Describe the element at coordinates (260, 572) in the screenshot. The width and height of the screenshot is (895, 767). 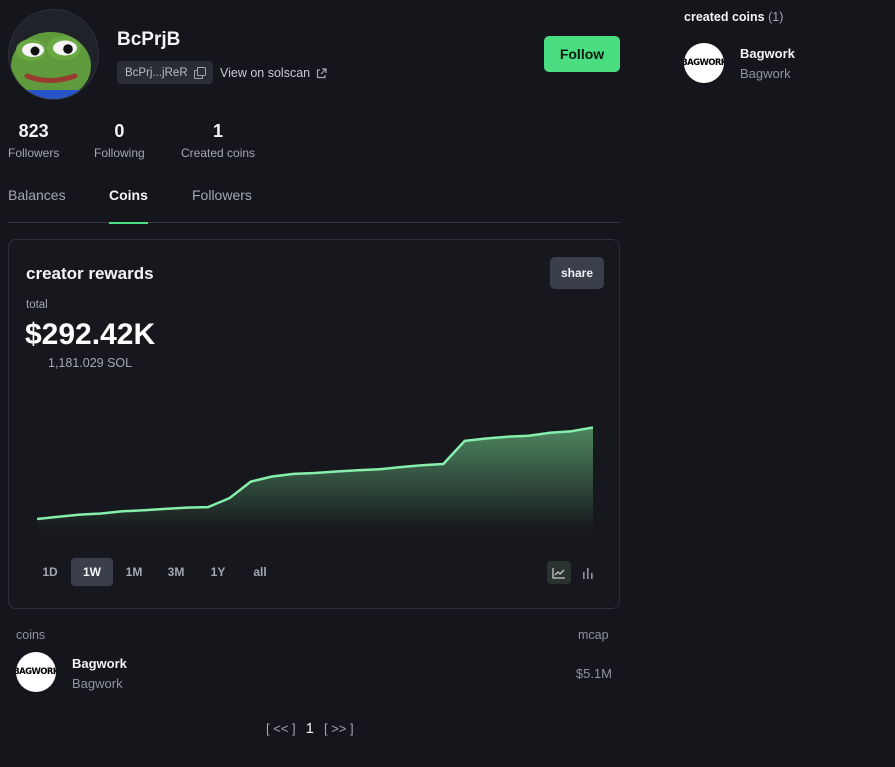
I see `range-all: all` at that location.